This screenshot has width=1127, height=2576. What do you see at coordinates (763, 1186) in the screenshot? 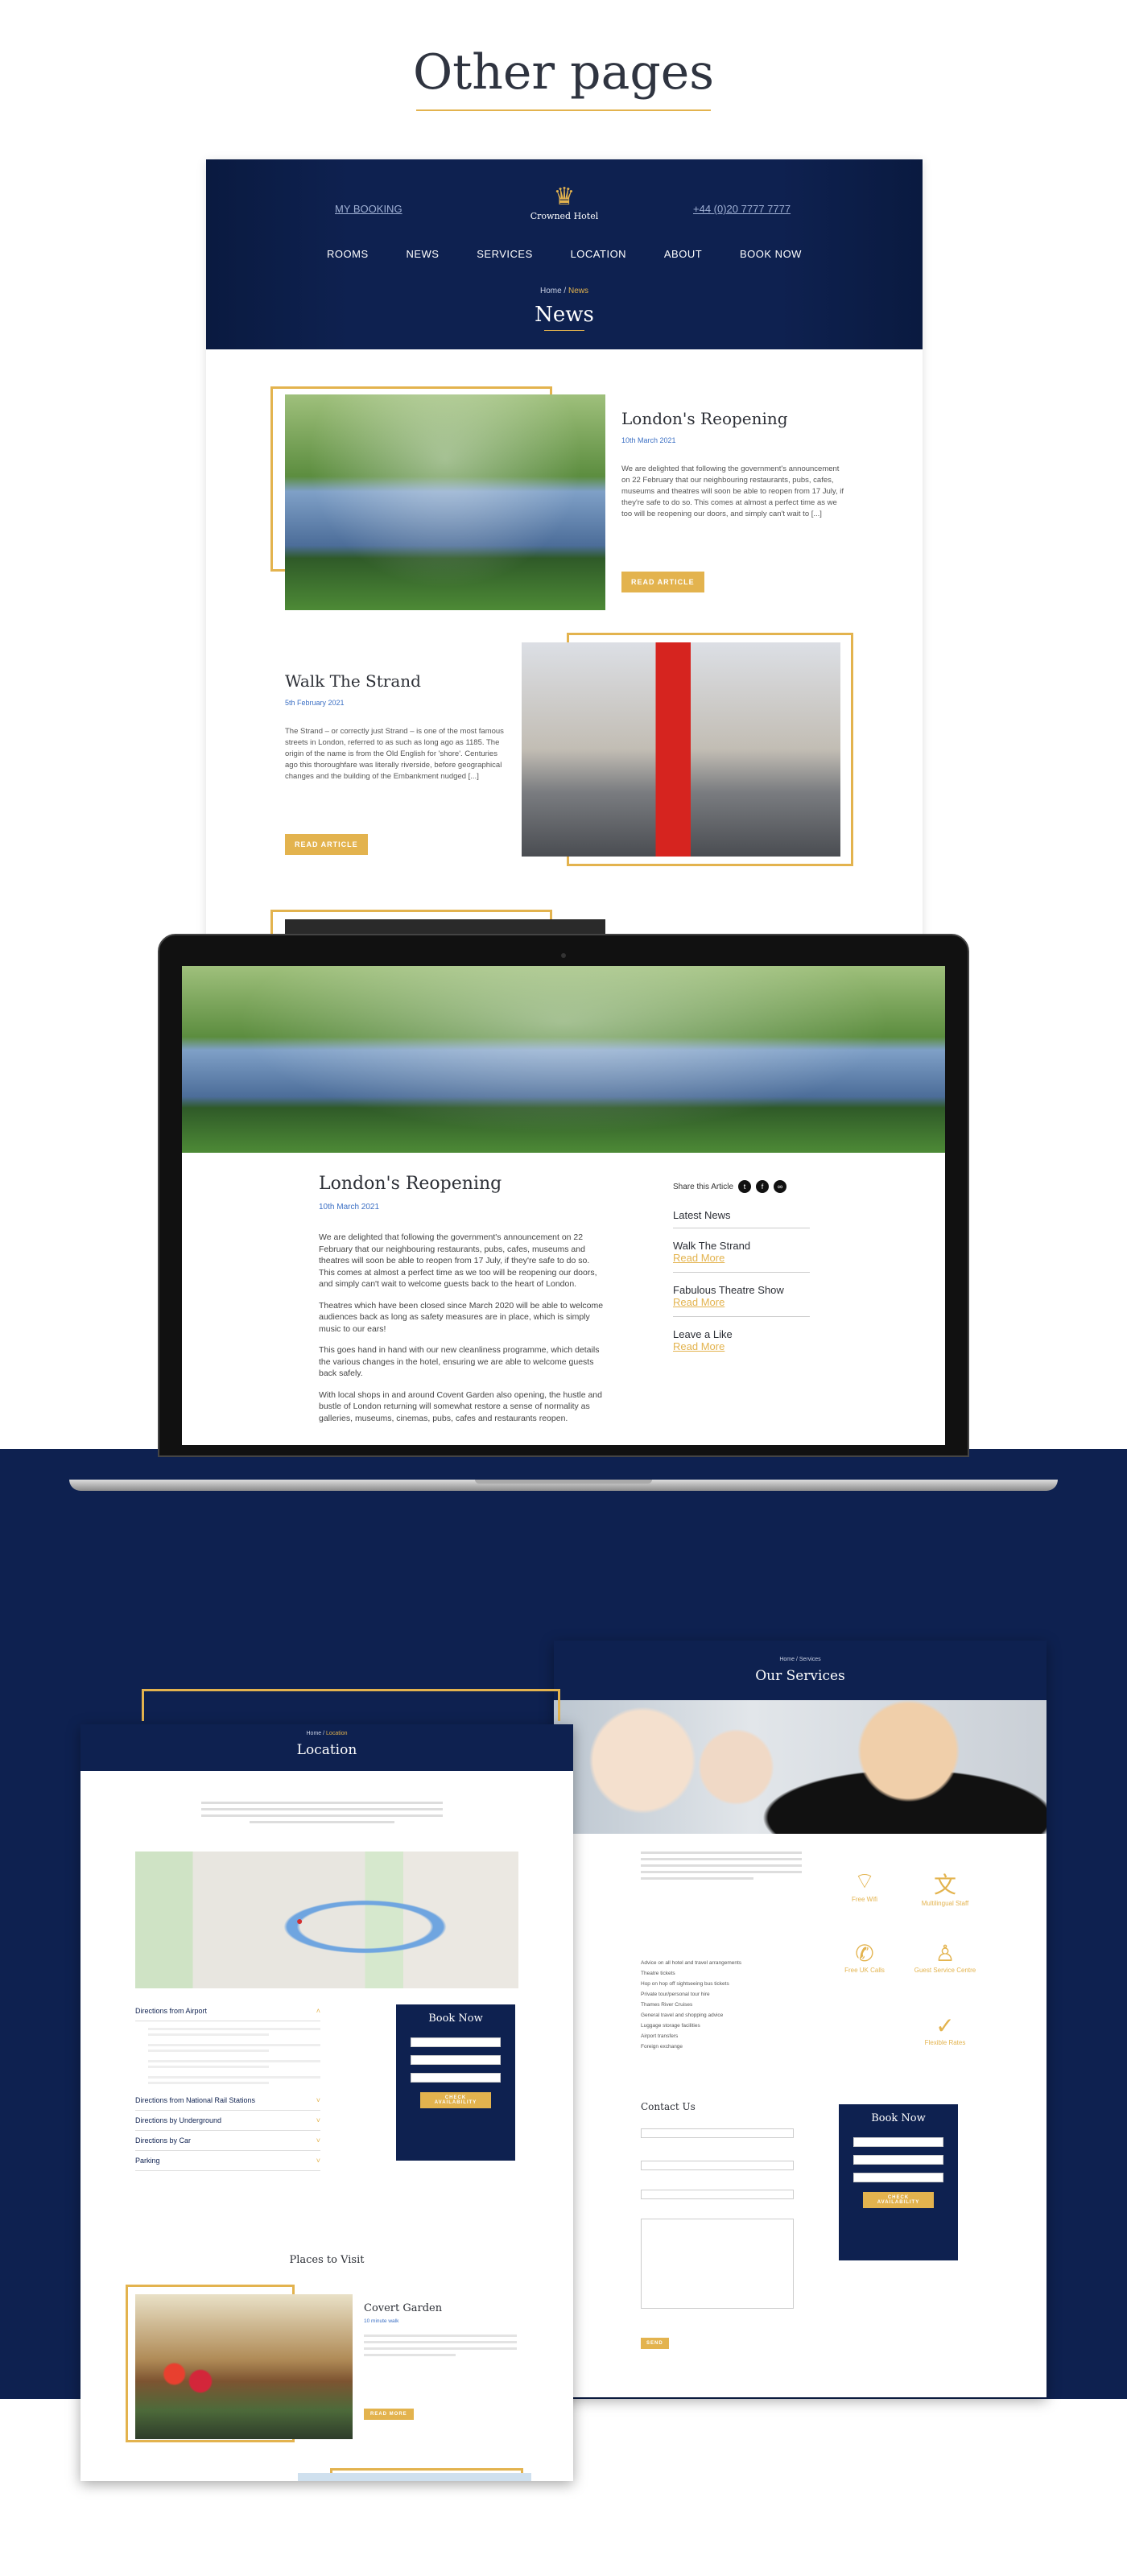
I see `facebook-icon: f` at bounding box center [763, 1186].